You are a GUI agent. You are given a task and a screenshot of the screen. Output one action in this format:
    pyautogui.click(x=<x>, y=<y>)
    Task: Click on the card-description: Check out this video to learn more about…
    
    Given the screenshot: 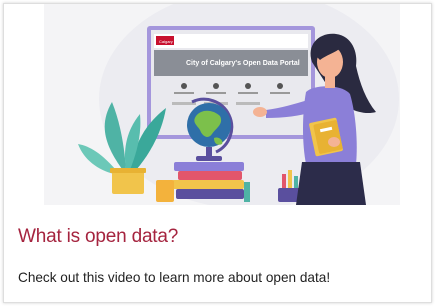 What is the action you would take?
    pyautogui.click(x=174, y=277)
    